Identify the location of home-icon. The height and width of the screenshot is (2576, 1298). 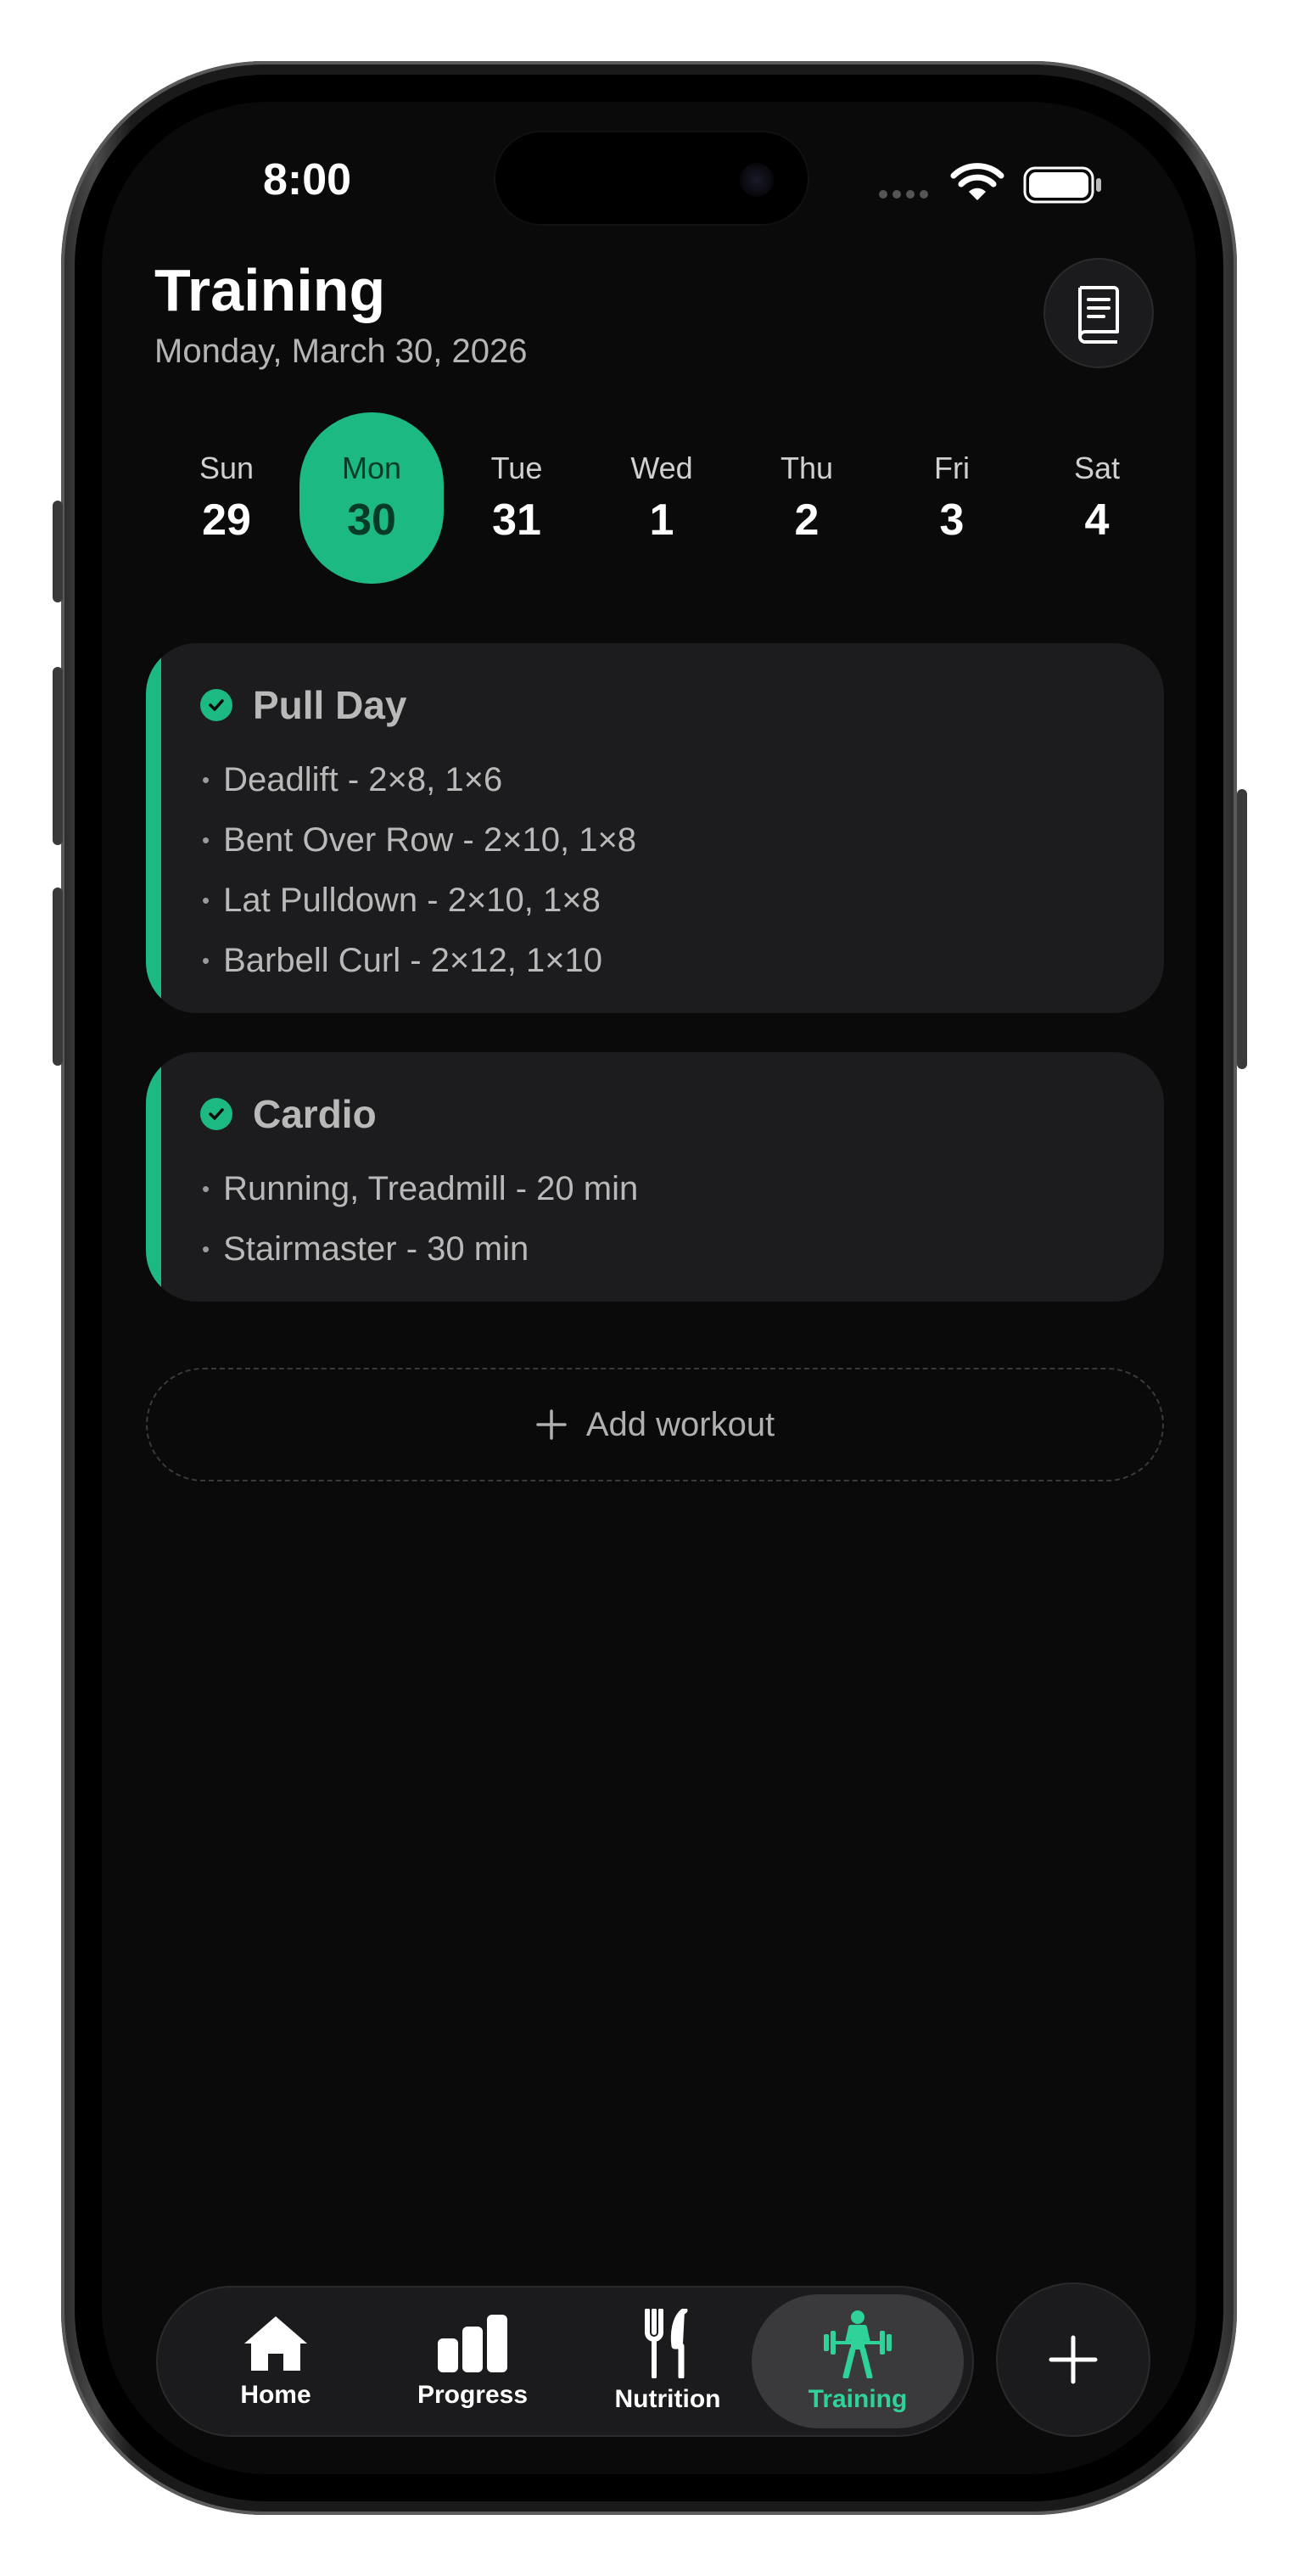
(275, 2344).